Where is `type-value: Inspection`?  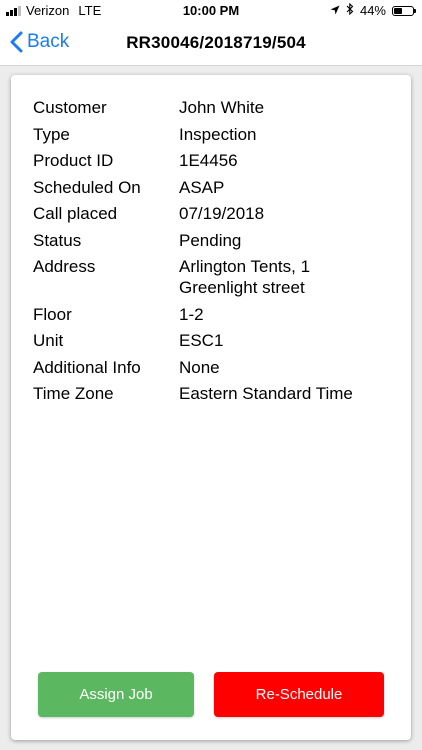
type-value: Inspection is located at coordinates (218, 134).